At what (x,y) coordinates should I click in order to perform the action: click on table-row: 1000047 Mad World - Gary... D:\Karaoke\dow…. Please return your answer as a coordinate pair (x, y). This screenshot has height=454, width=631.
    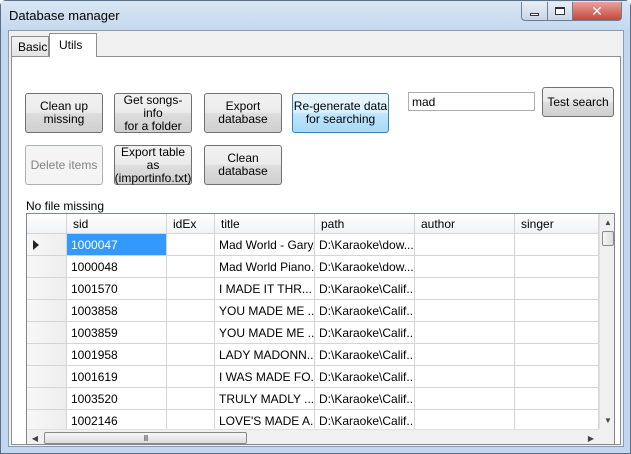
    Looking at the image, I should click on (313, 245).